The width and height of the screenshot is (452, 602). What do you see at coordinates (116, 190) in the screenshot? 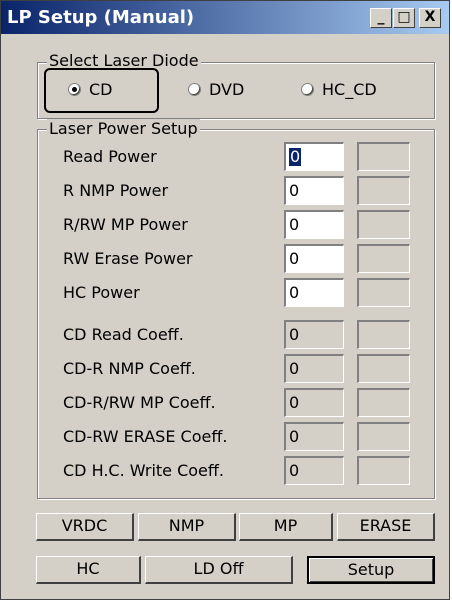
I see `r-nmp-power-label: R NMP Power` at bounding box center [116, 190].